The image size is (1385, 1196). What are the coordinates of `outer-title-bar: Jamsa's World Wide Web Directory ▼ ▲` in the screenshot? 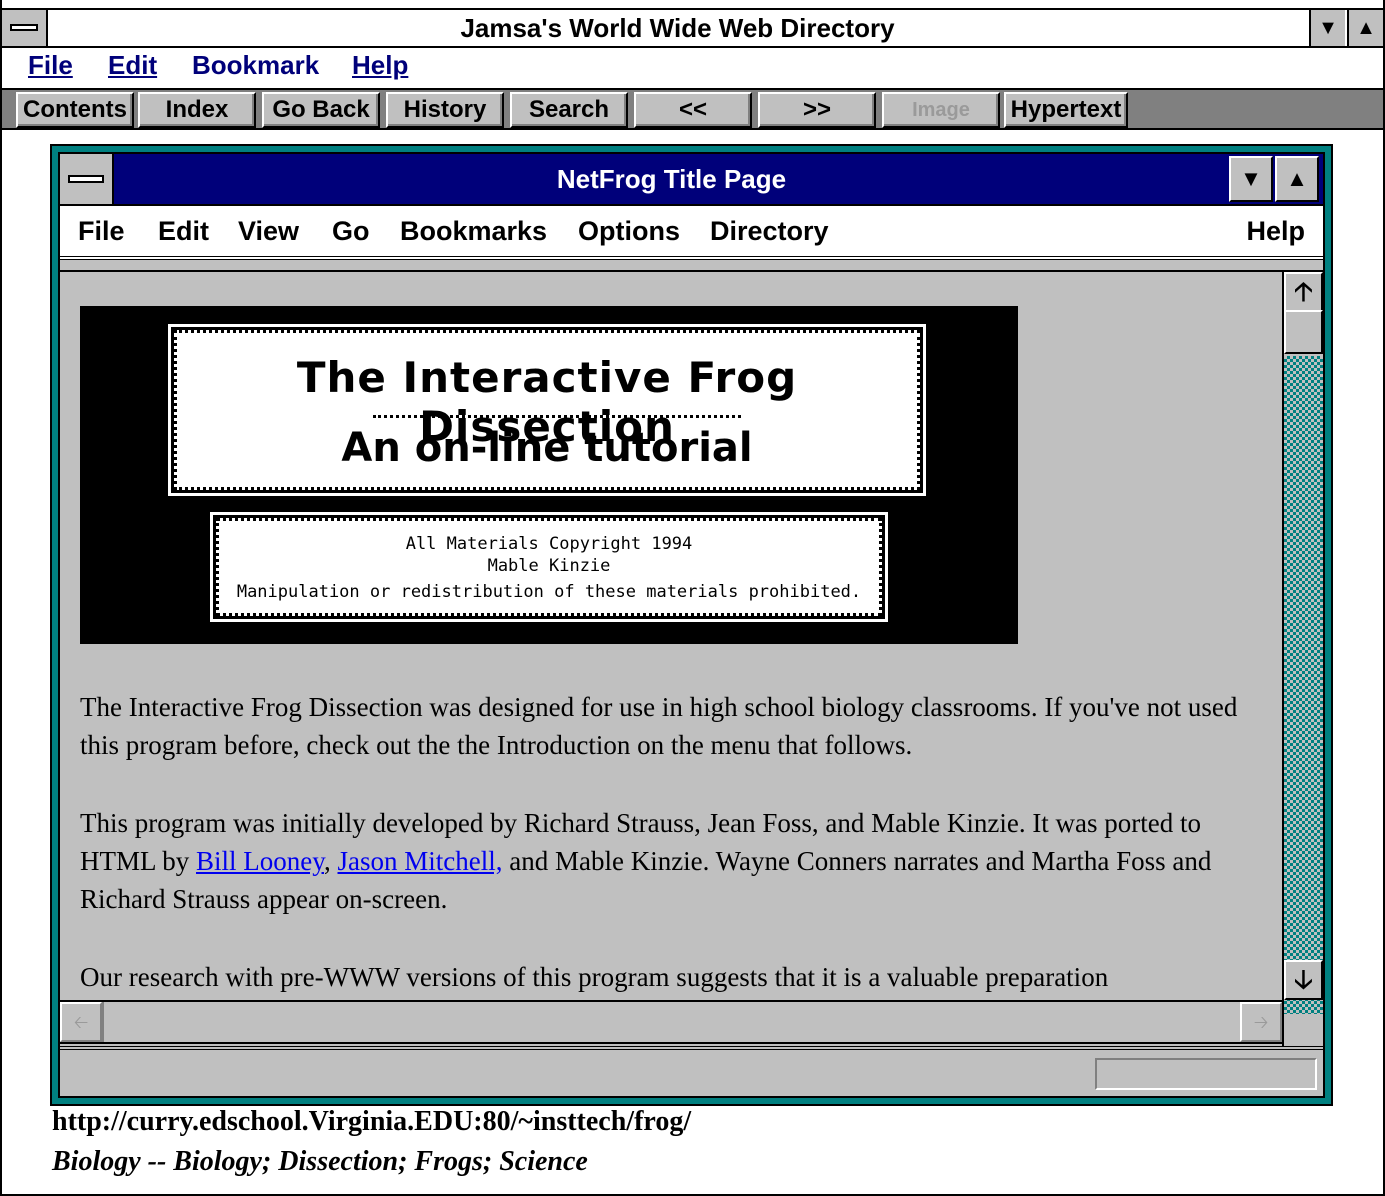 It's located at (692, 28).